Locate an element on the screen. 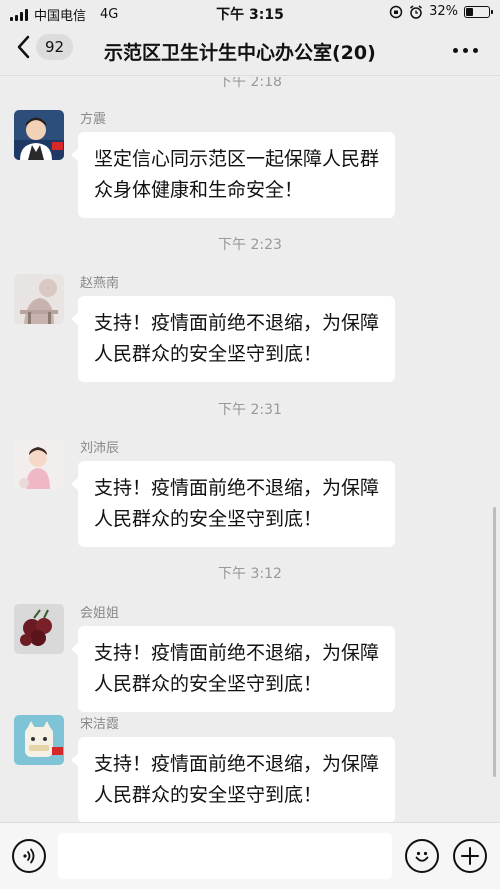 This screenshot has height=889, width=500. sender-name: 刘沛辰 is located at coordinates (100, 448).